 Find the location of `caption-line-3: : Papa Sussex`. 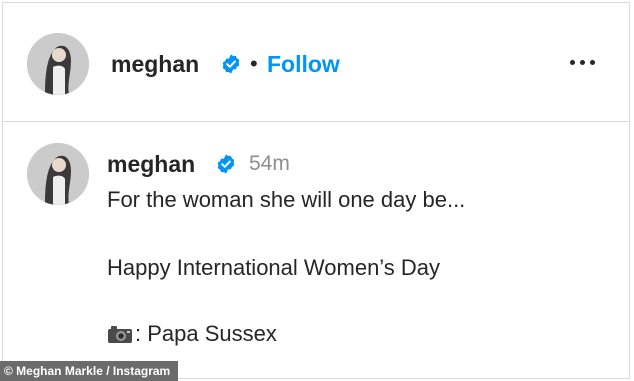

caption-line-3: : Papa Sussex is located at coordinates (192, 334).